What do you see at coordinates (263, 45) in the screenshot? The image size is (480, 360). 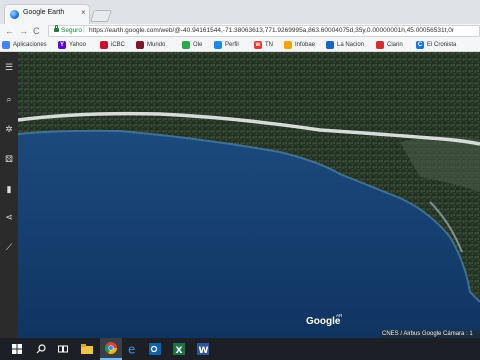 I see `bookmark-item: w TN` at bounding box center [263, 45].